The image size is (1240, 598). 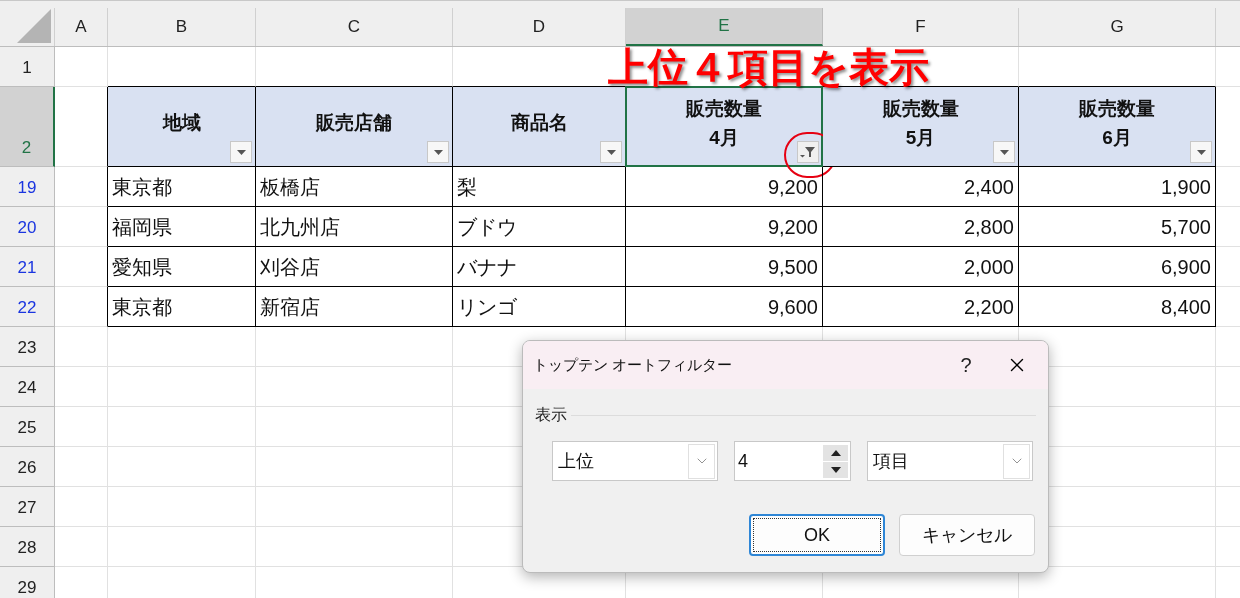 What do you see at coordinates (1117, 27) in the screenshot?
I see `column-header: G` at bounding box center [1117, 27].